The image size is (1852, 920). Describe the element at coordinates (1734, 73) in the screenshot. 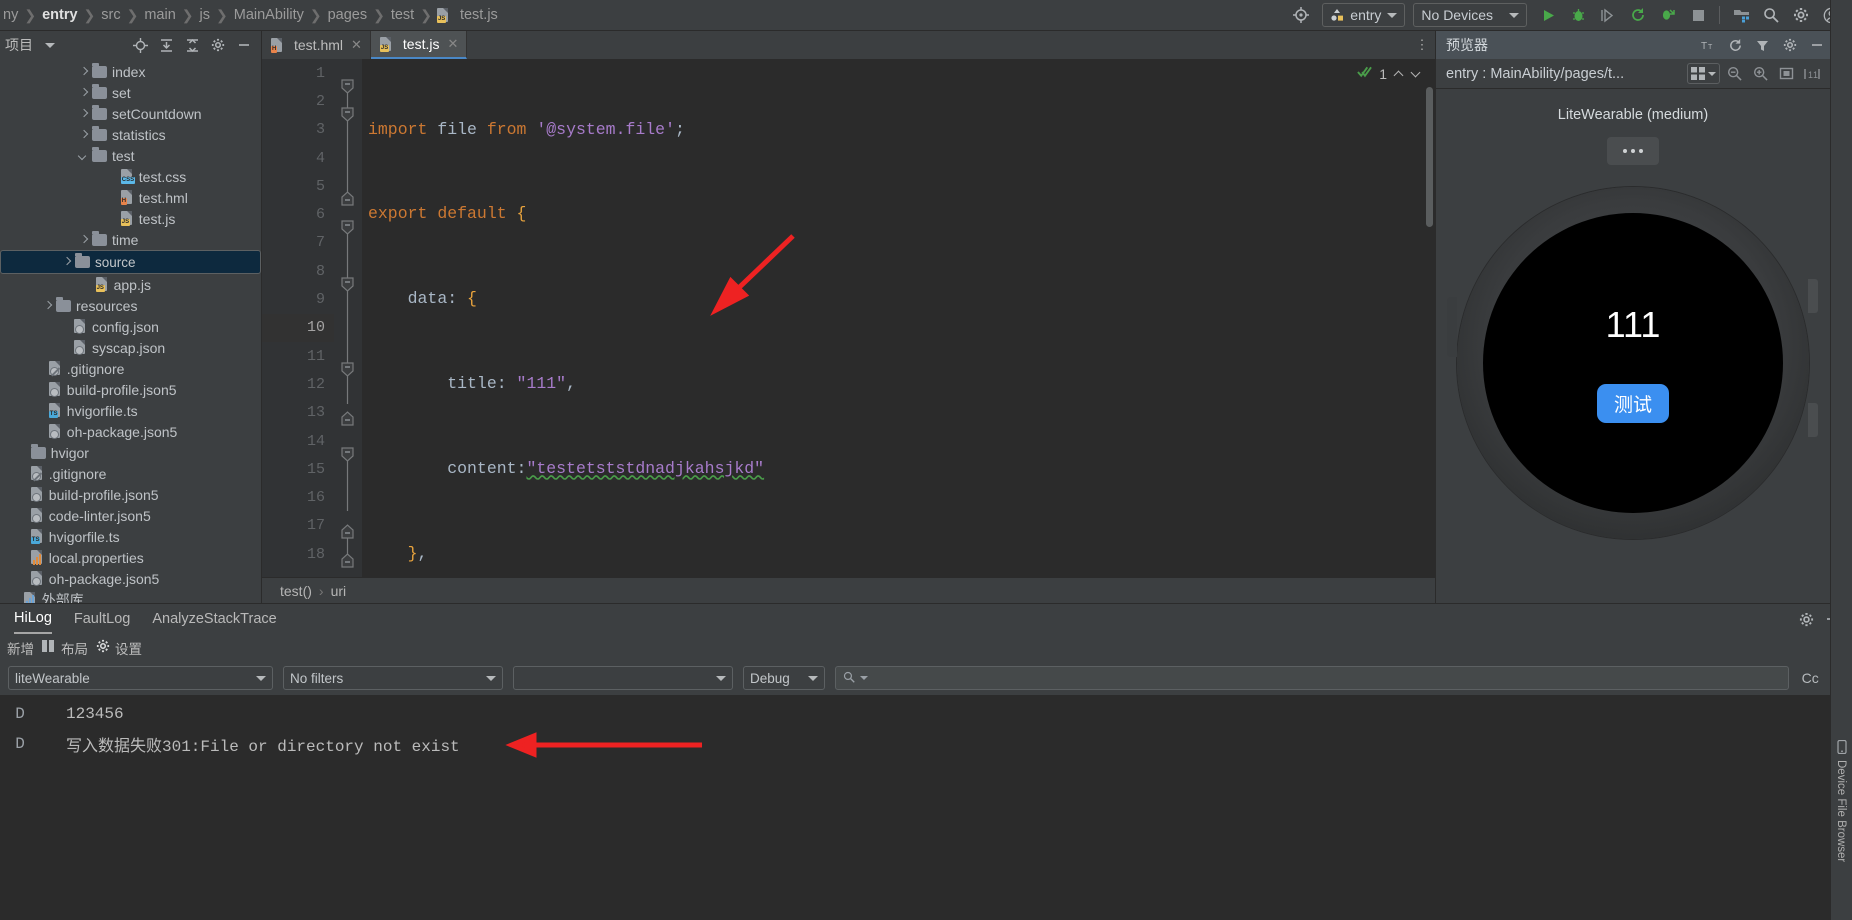

I see `zoom-out-icon` at that location.